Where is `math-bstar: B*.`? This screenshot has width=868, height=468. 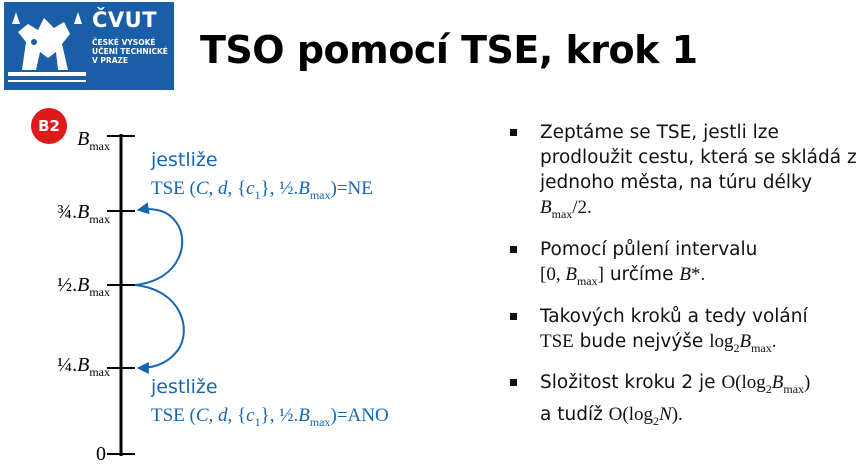 math-bstar: B*. is located at coordinates (692, 274).